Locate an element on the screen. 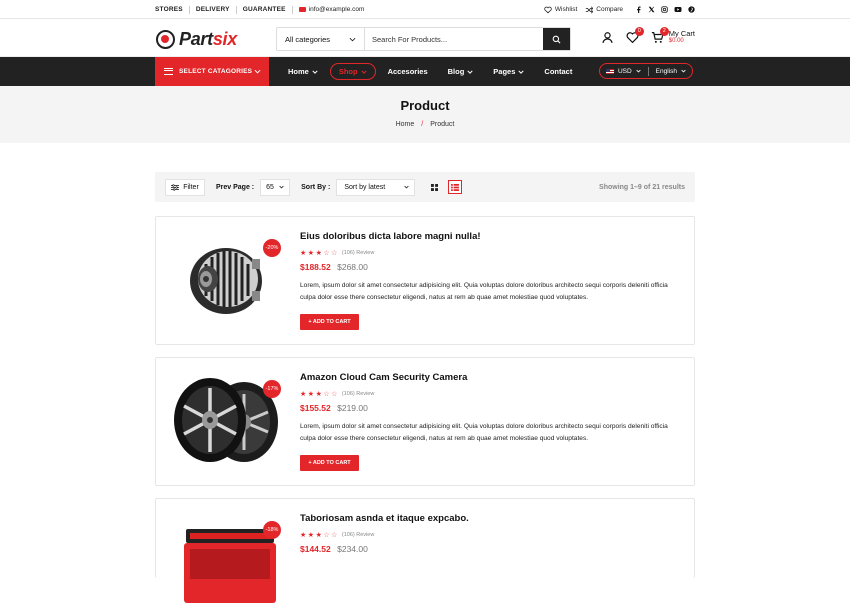  sale-price: $155.52 is located at coordinates (315, 408).